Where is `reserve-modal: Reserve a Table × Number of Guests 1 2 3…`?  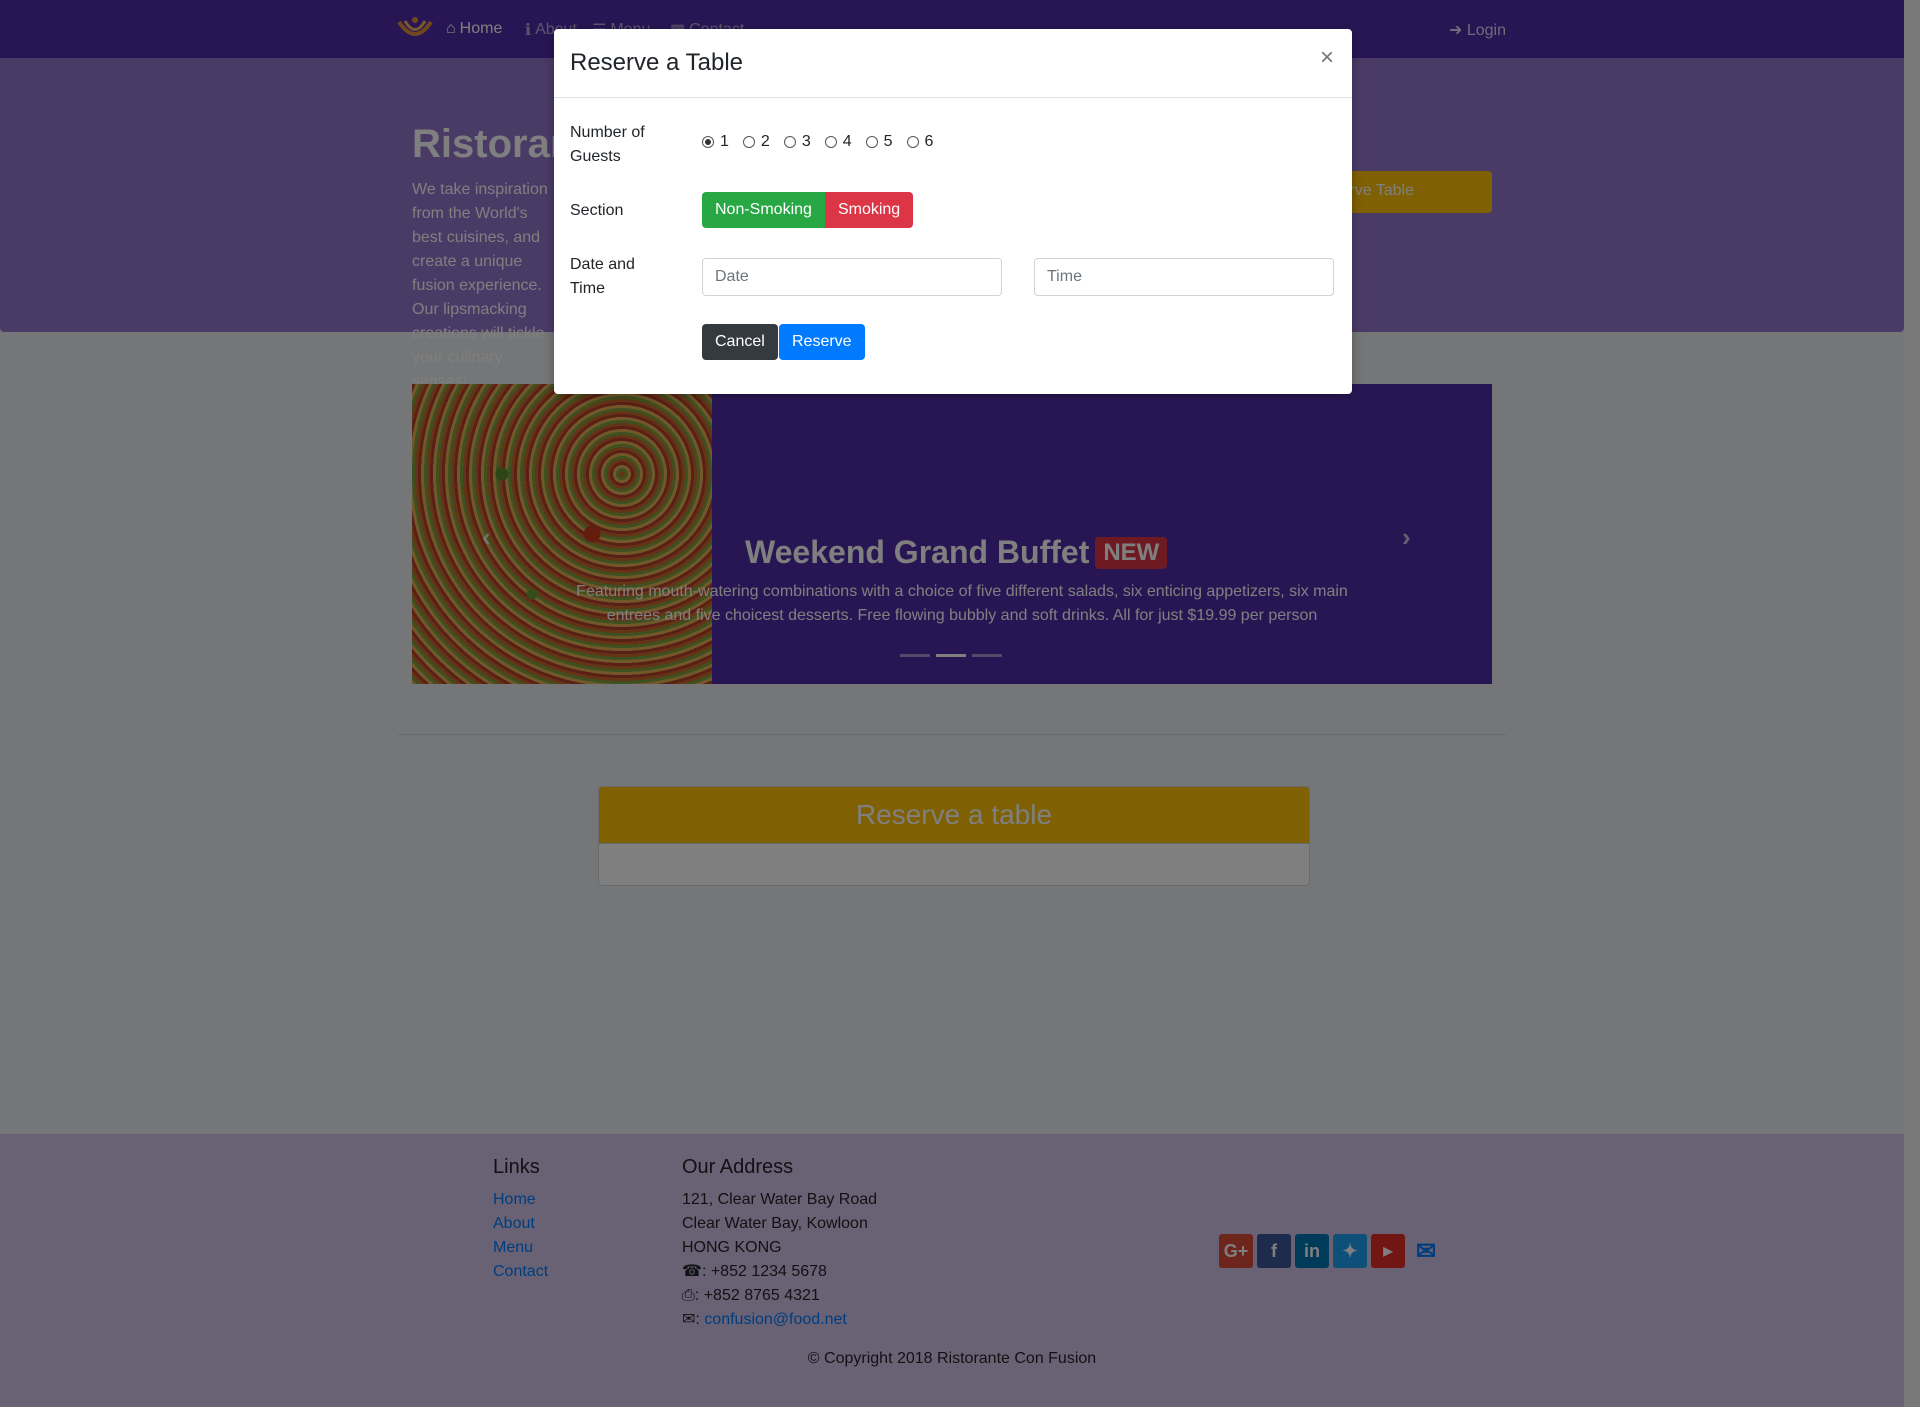 reserve-modal: Reserve a Table × Number of Guests 1 2 3… is located at coordinates (953, 211).